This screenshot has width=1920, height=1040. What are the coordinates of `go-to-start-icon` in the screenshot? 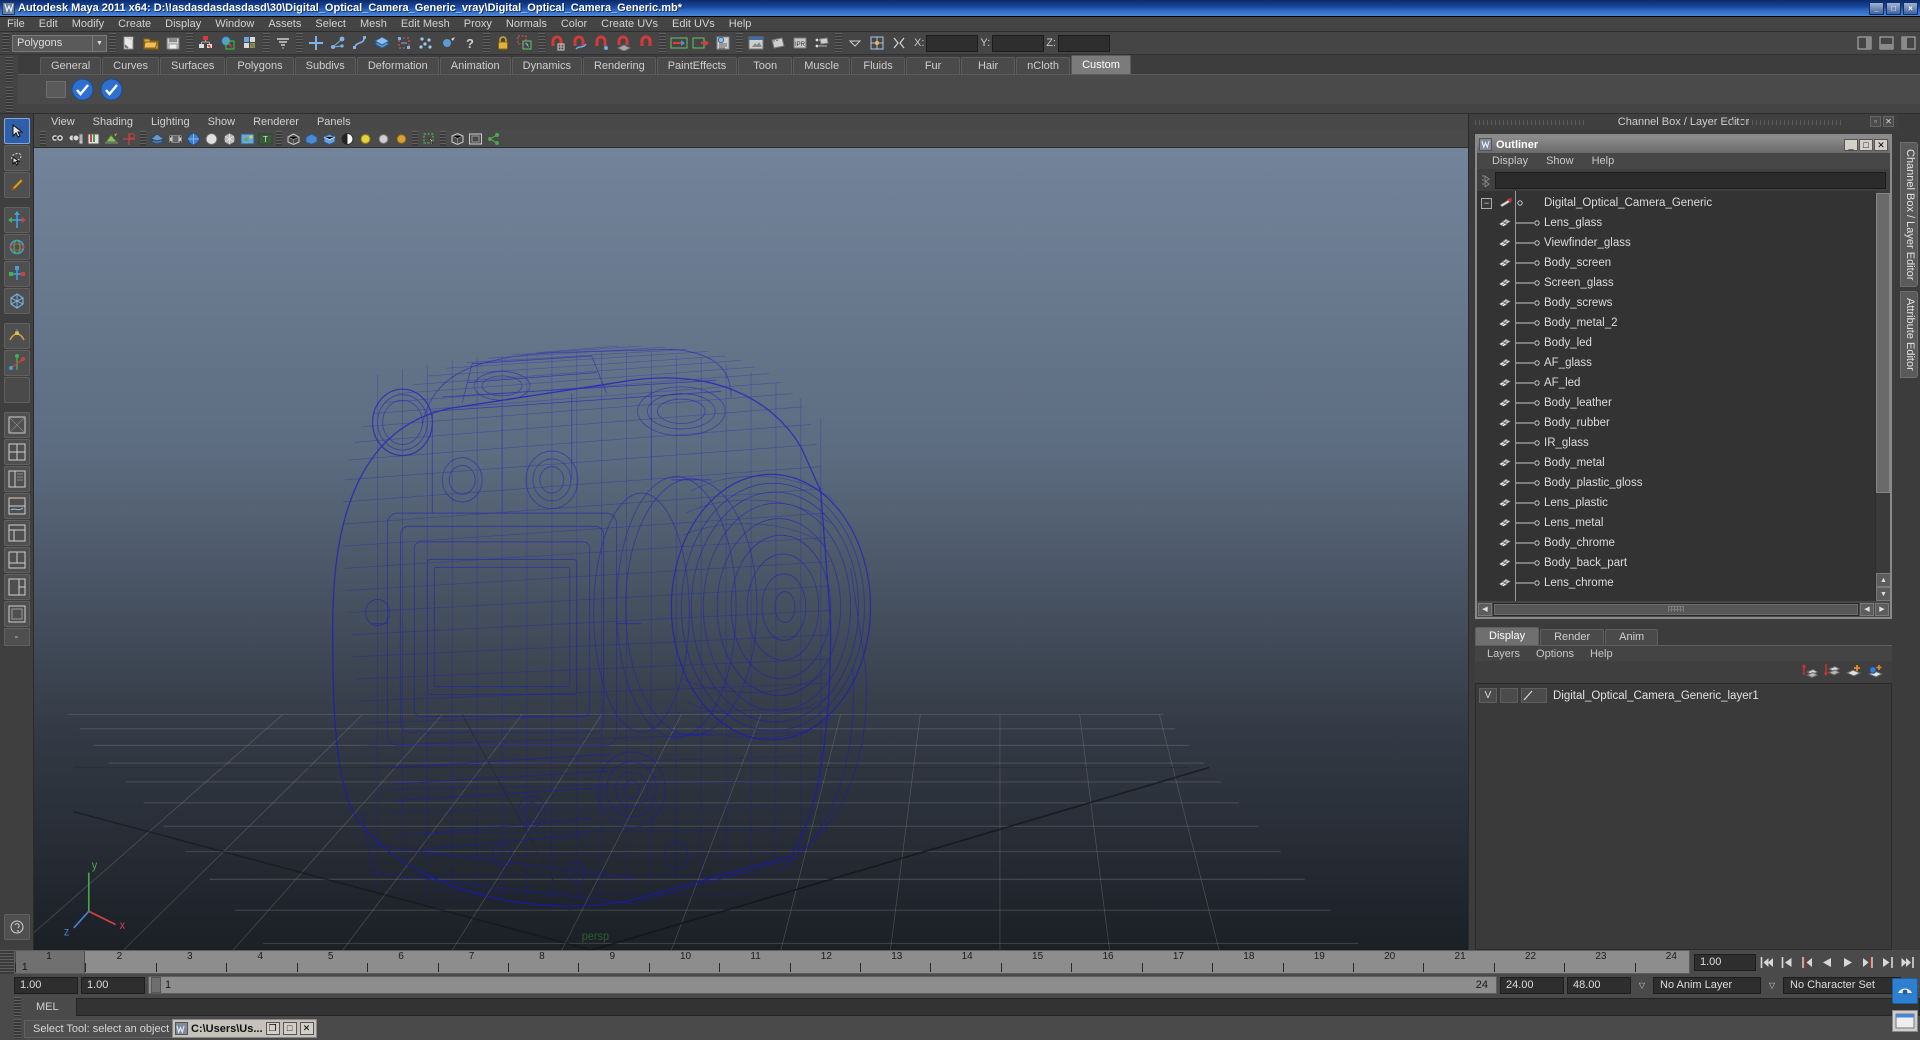 It's located at (1767, 962).